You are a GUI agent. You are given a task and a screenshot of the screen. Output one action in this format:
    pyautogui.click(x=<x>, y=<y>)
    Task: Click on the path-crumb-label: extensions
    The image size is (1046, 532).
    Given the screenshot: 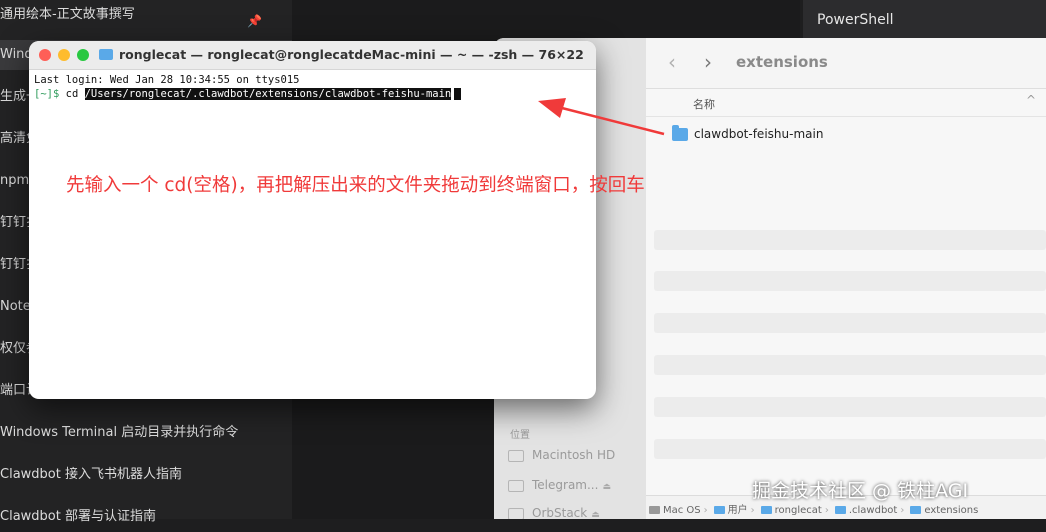 What is the action you would take?
    pyautogui.click(x=951, y=510)
    